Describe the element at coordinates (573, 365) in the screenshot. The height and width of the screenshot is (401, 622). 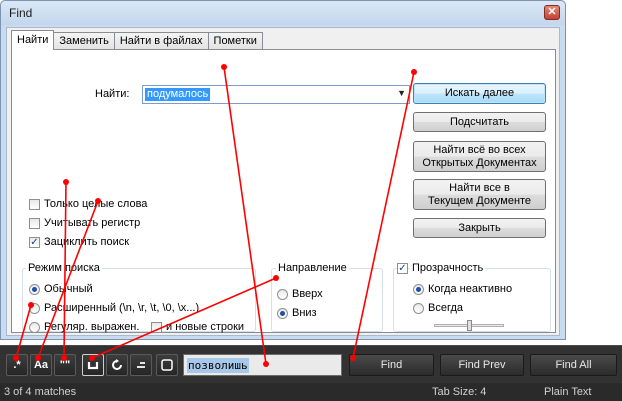
I see `find-all-button: Find All` at that location.